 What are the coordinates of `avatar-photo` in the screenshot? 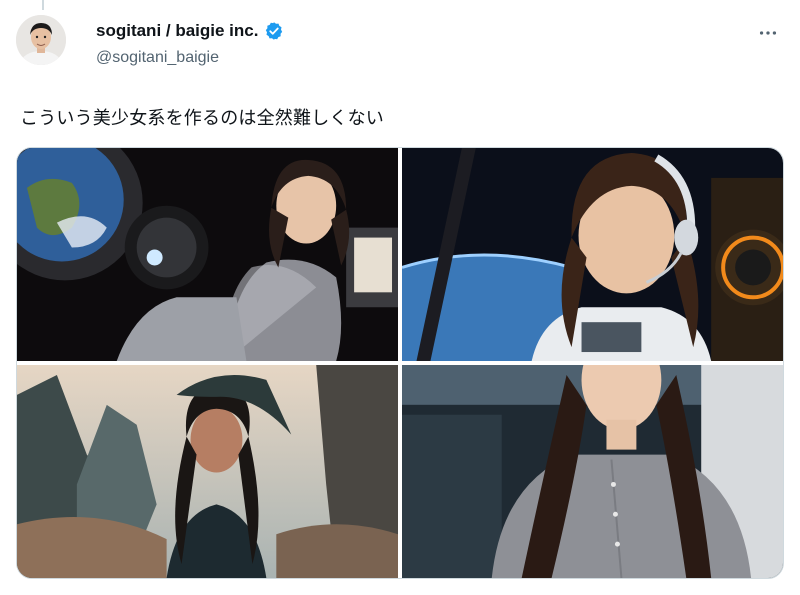 It's located at (41, 40).